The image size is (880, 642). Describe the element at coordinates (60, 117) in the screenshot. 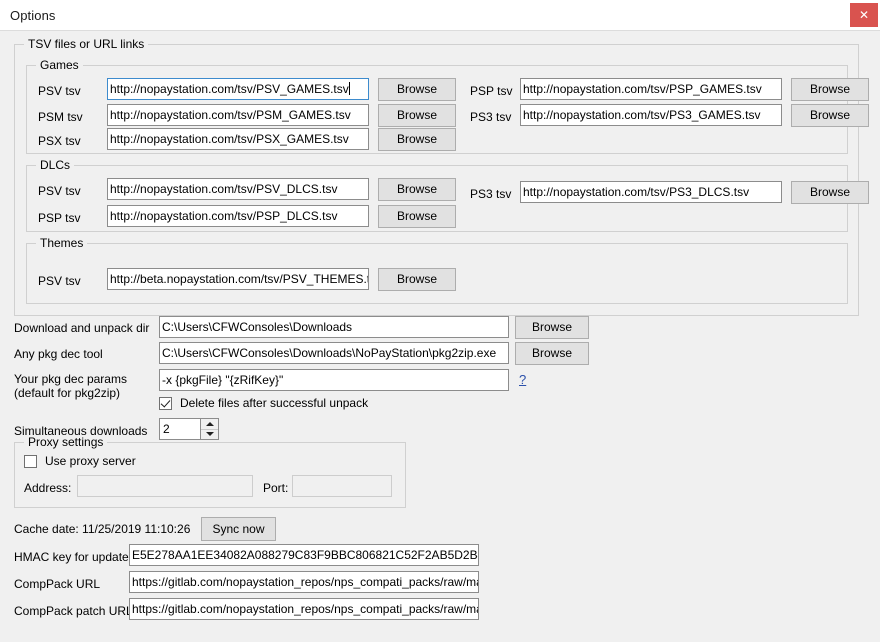

I see `label-games-psm: PSM tsv` at that location.